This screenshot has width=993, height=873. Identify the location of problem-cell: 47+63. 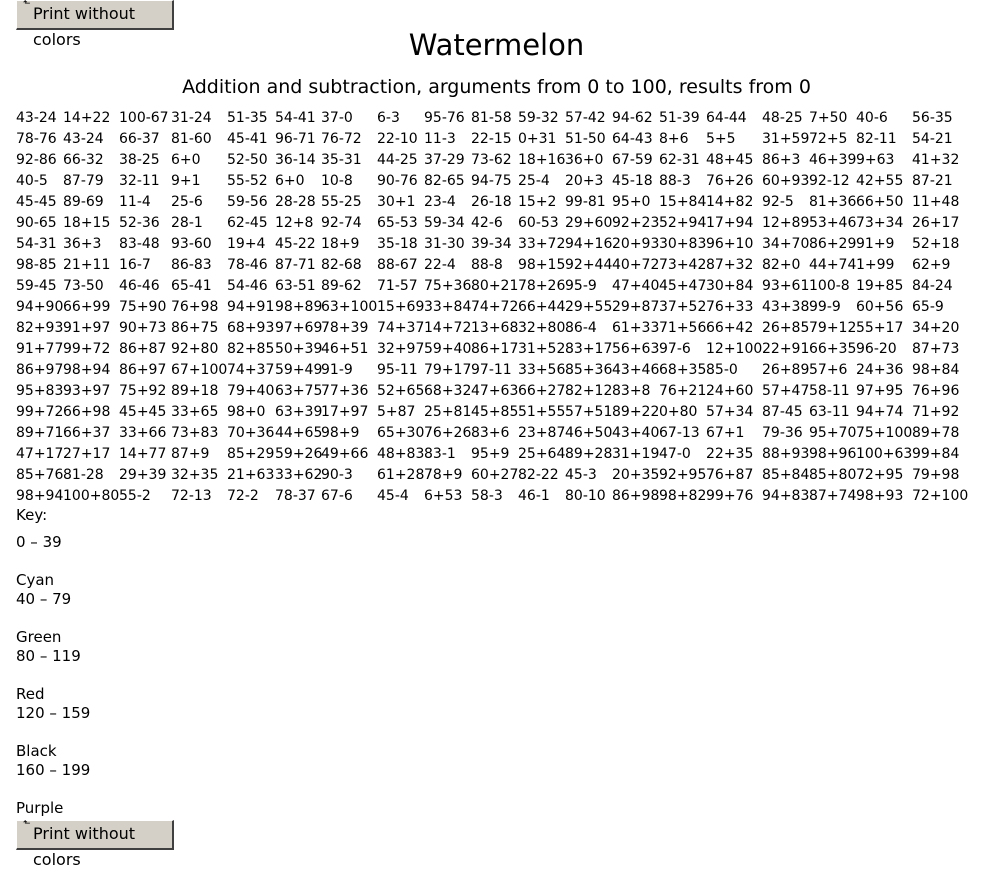
(495, 391).